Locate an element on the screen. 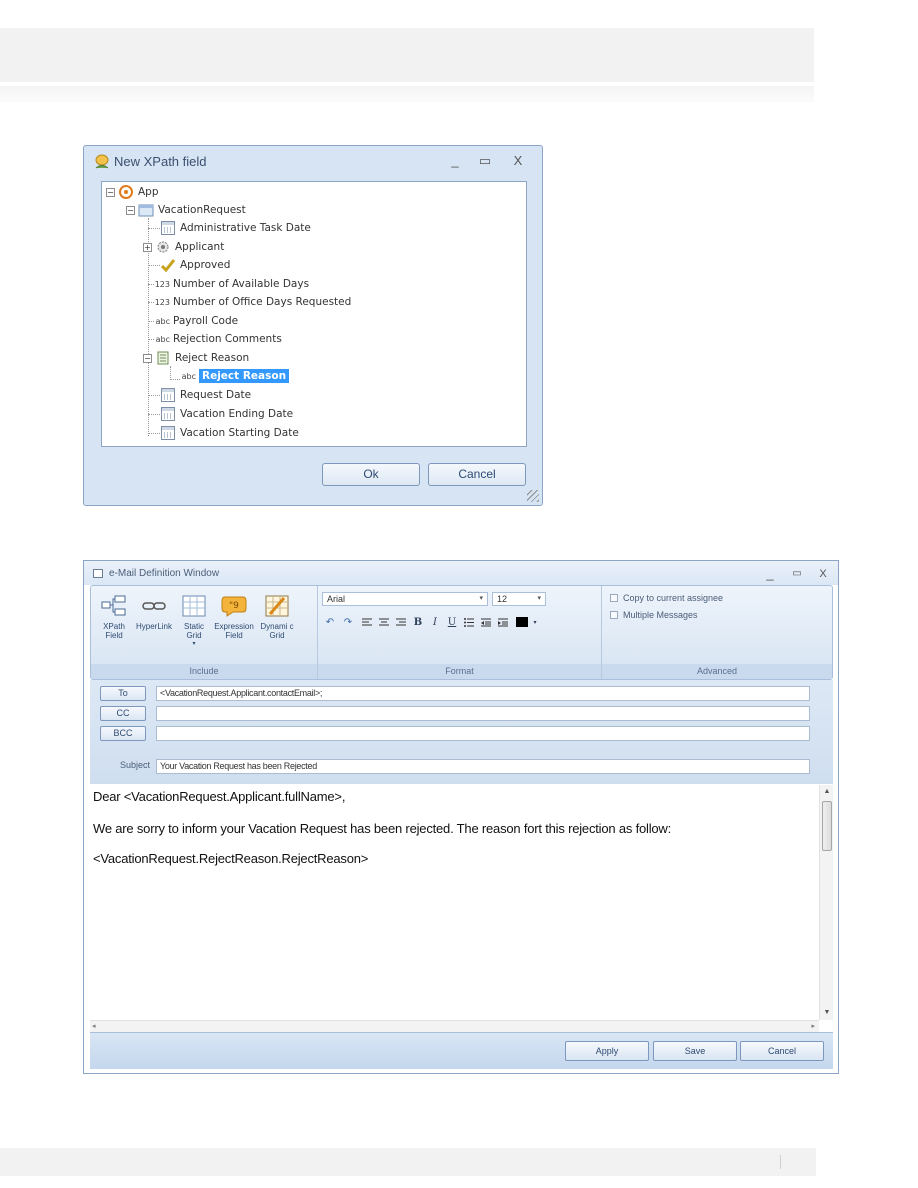 Image resolution: width=918 pixels, height=1188 pixels. subject-input: Your Vacation Request has been Rejected is located at coordinates (483, 766).